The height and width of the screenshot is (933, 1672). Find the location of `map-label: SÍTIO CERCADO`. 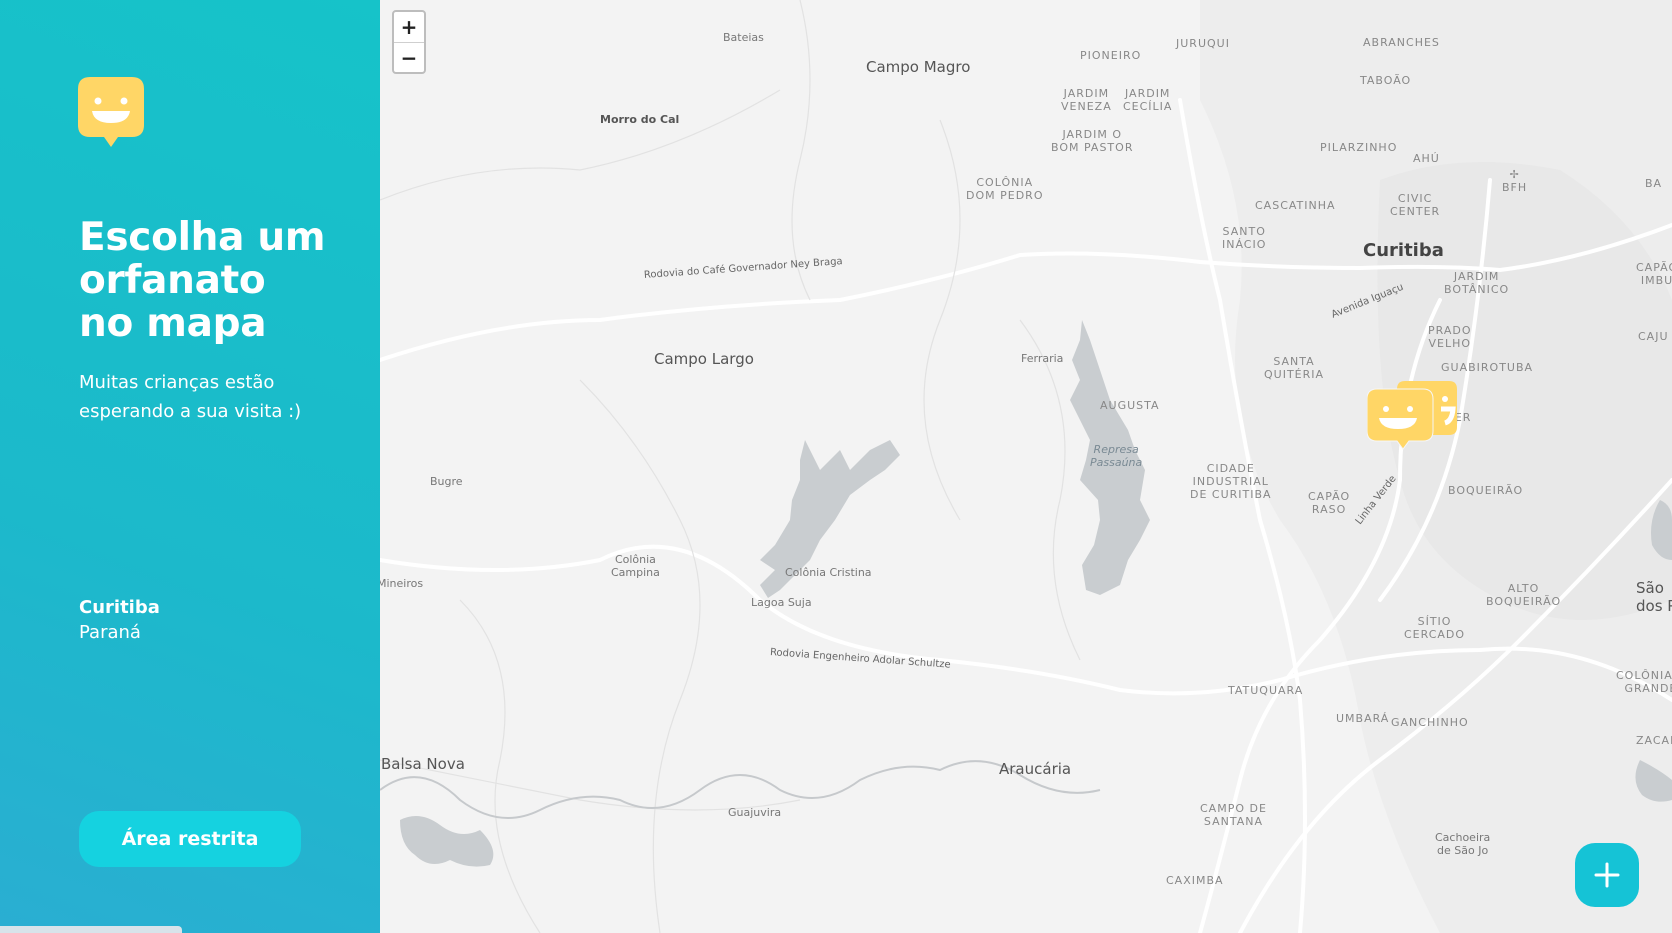

map-label: SÍTIO CERCADO is located at coordinates (1435, 628).